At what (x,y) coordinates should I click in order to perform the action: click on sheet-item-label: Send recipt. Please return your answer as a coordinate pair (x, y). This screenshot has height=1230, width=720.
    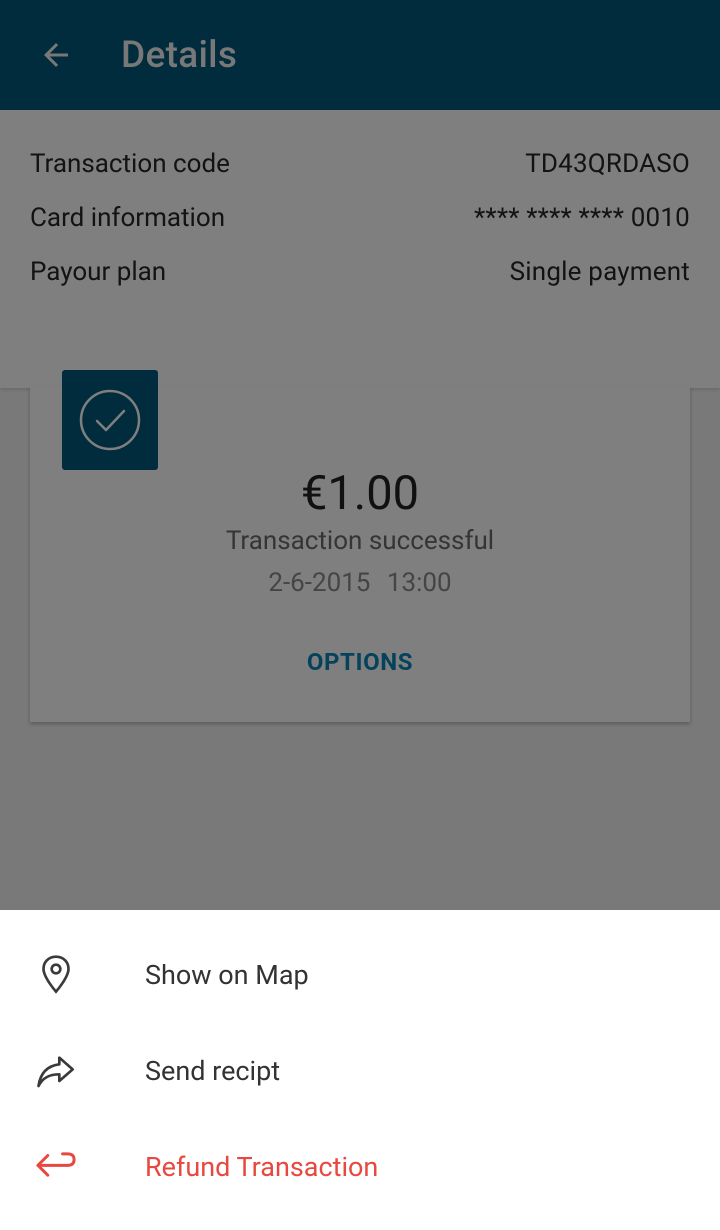
    Looking at the image, I should click on (213, 1071).